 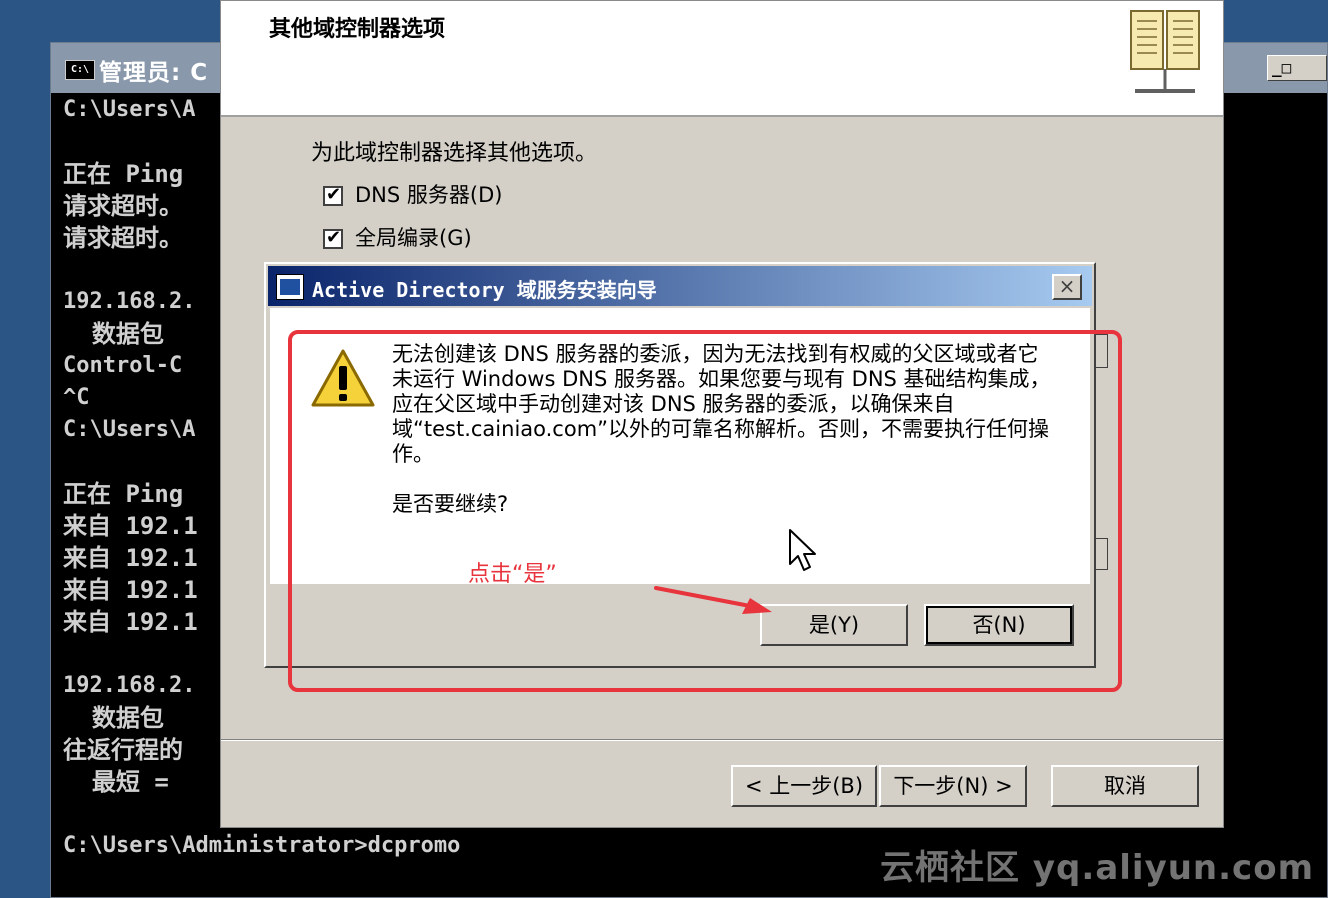 I want to click on minimize-maximize-buttons: _□, so click(x=1297, y=68).